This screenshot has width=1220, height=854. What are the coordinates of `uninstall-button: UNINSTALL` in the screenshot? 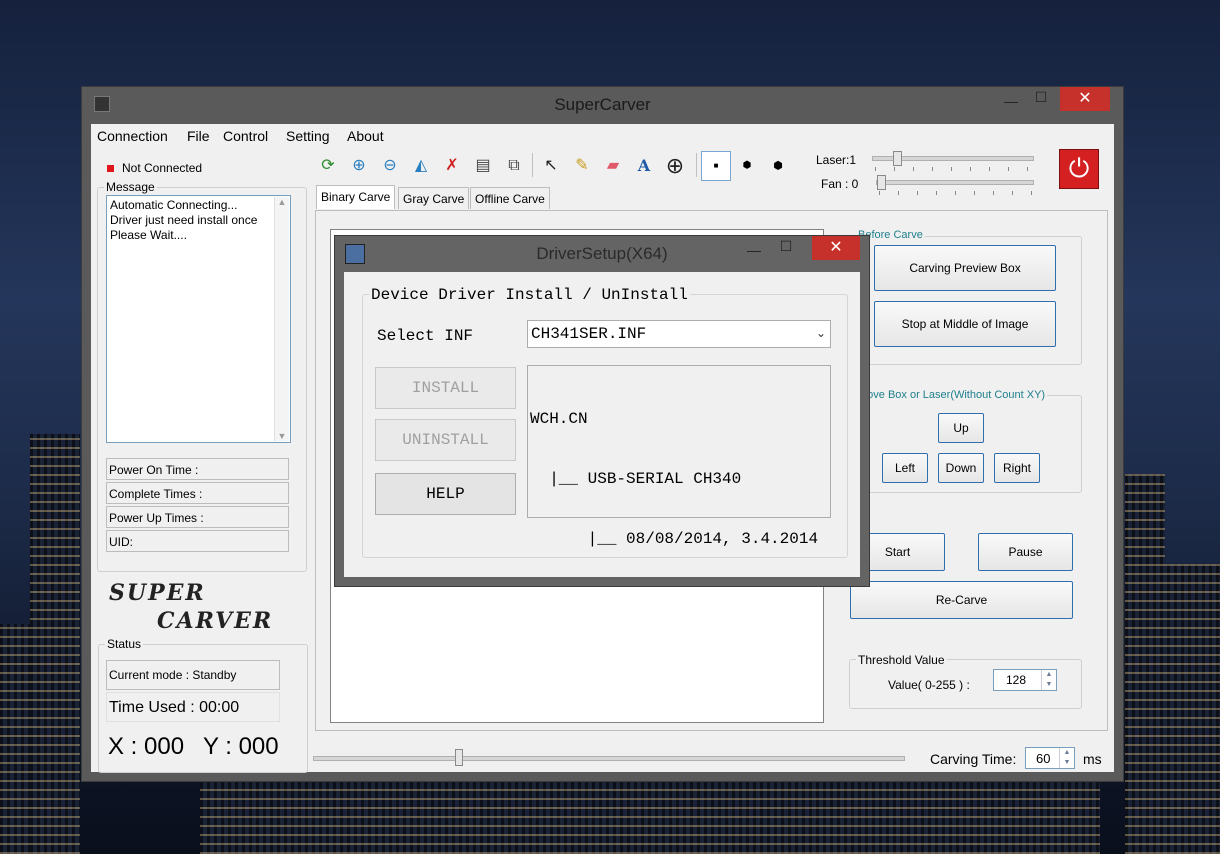 It's located at (445, 440).